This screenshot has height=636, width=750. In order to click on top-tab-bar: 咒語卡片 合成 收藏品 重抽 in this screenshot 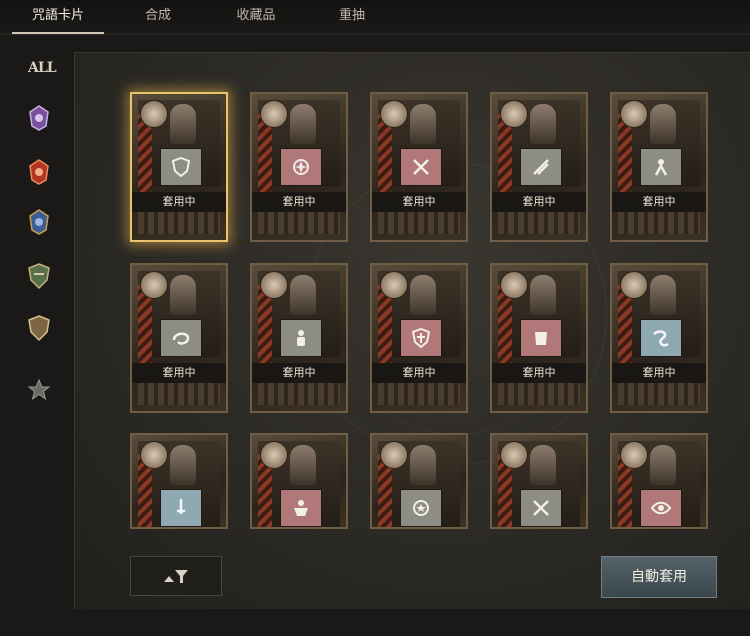, I will do `click(375, 17)`.